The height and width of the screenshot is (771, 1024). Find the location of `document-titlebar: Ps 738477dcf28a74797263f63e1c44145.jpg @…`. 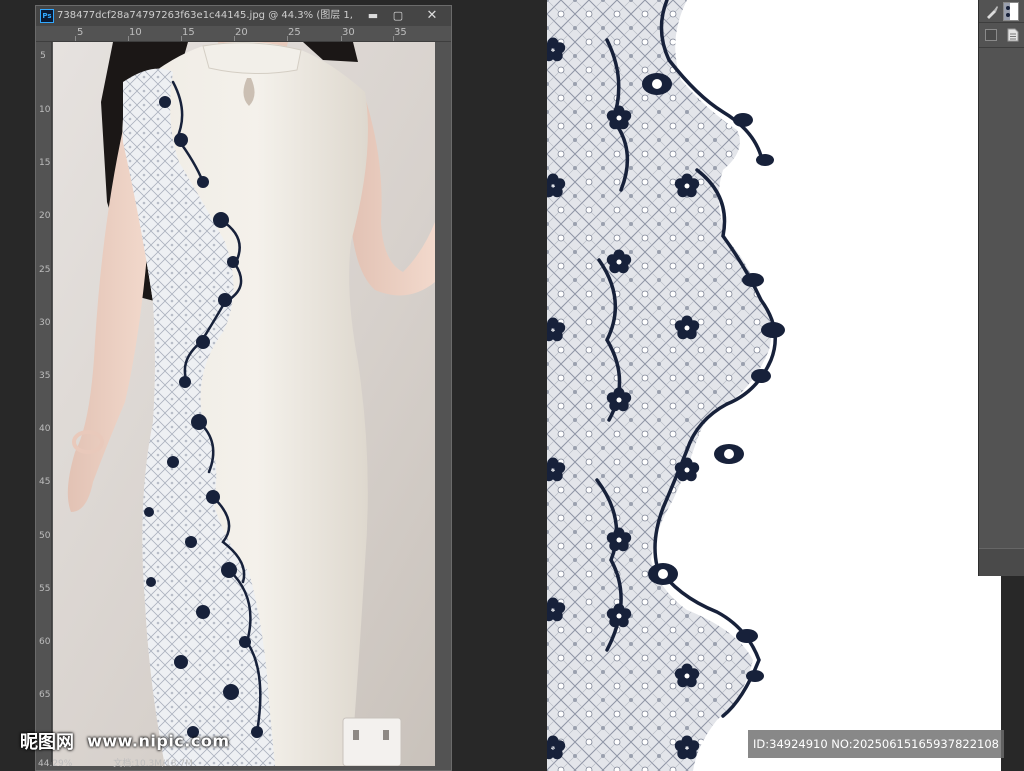

document-titlebar: Ps 738477dcf28a74797263f63e1c44145.jpg @… is located at coordinates (243, 16).